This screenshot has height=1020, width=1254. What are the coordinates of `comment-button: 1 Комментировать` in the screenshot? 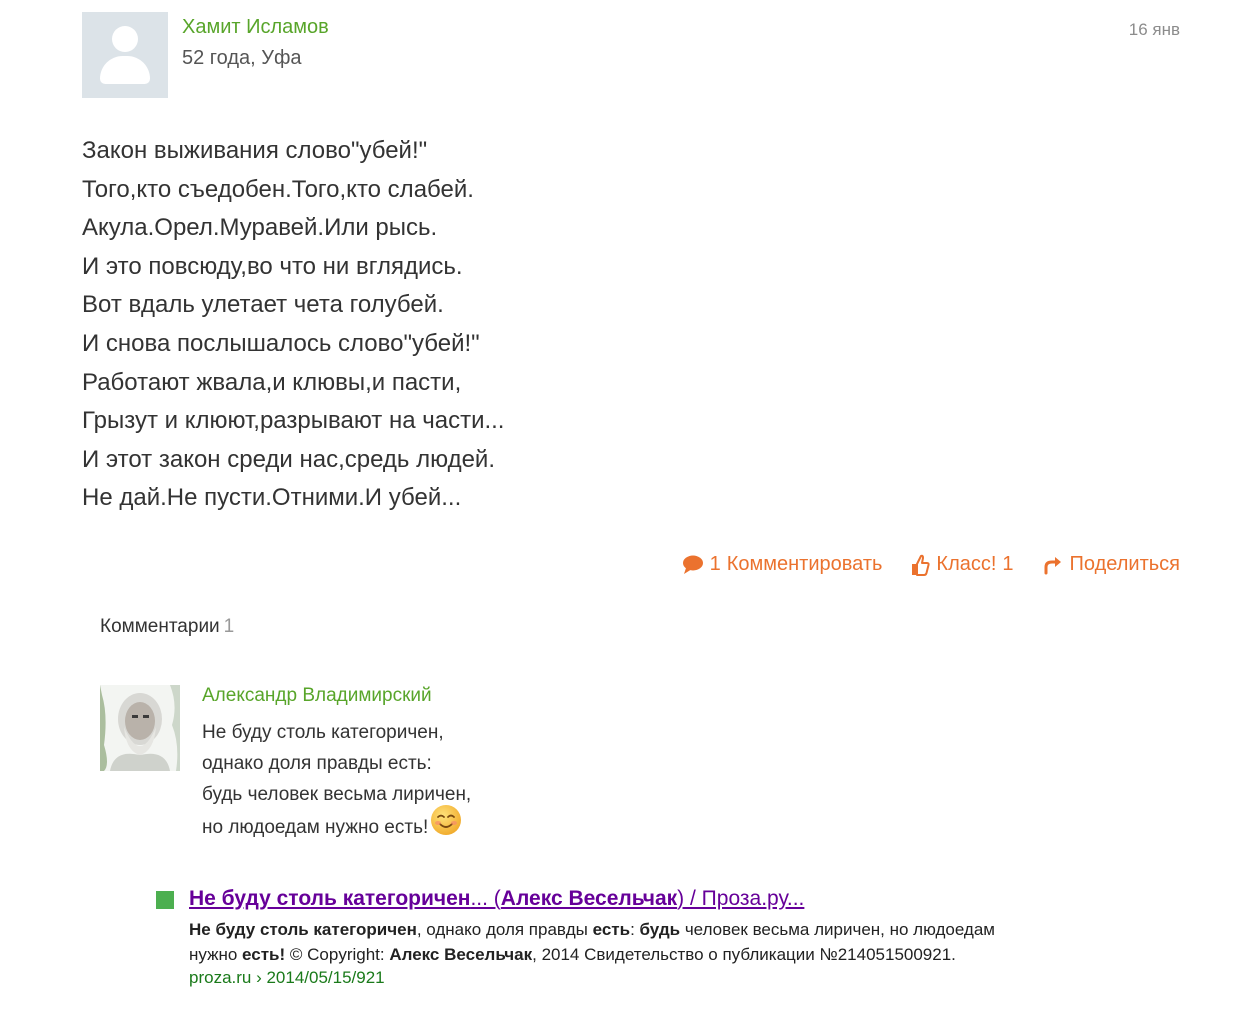 It's located at (782, 564).